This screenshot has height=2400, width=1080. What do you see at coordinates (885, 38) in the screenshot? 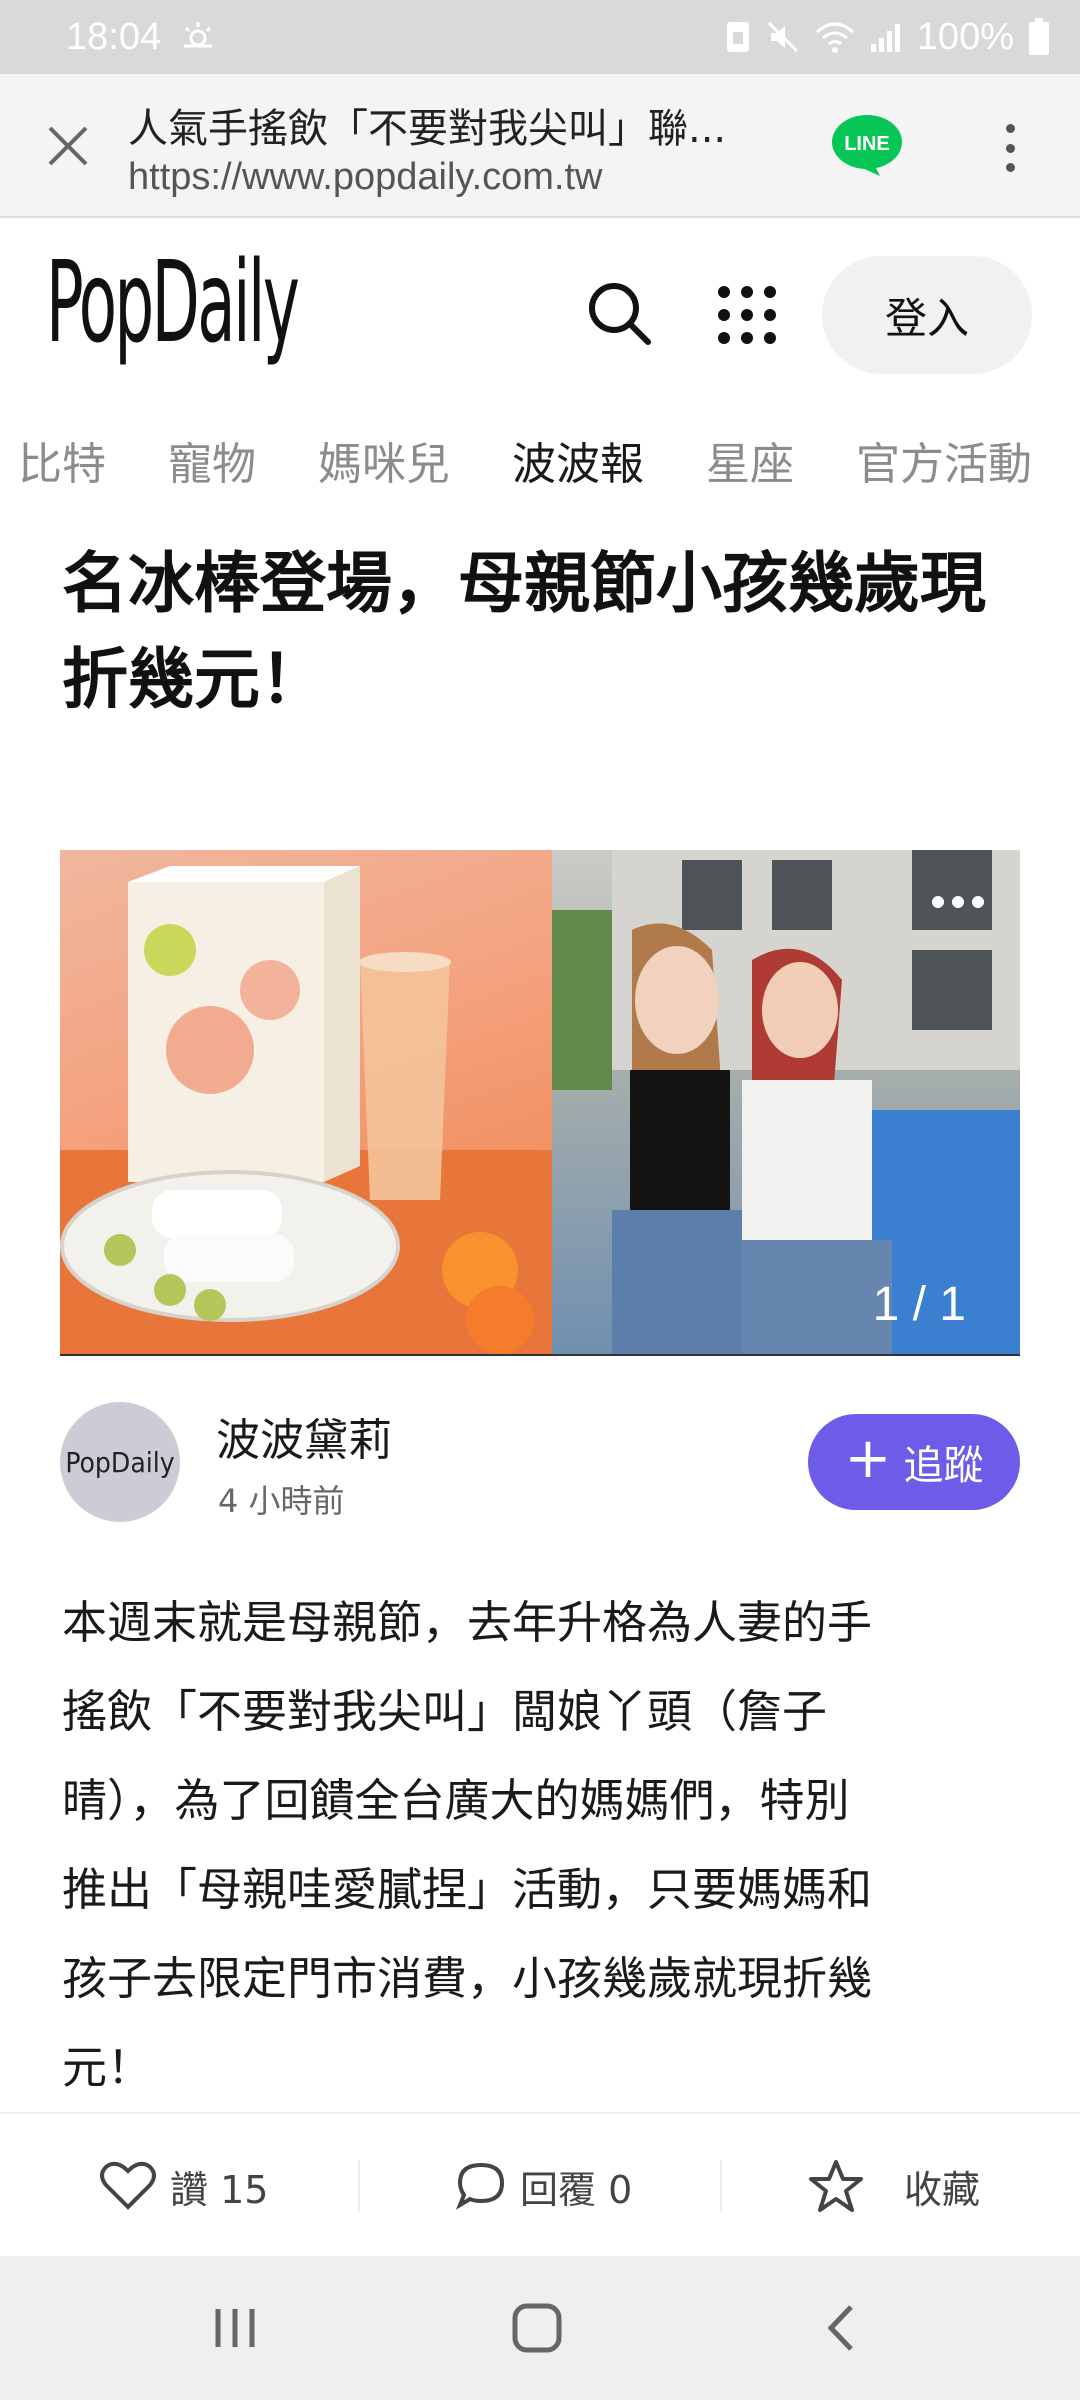
I see `signal-icon` at bounding box center [885, 38].